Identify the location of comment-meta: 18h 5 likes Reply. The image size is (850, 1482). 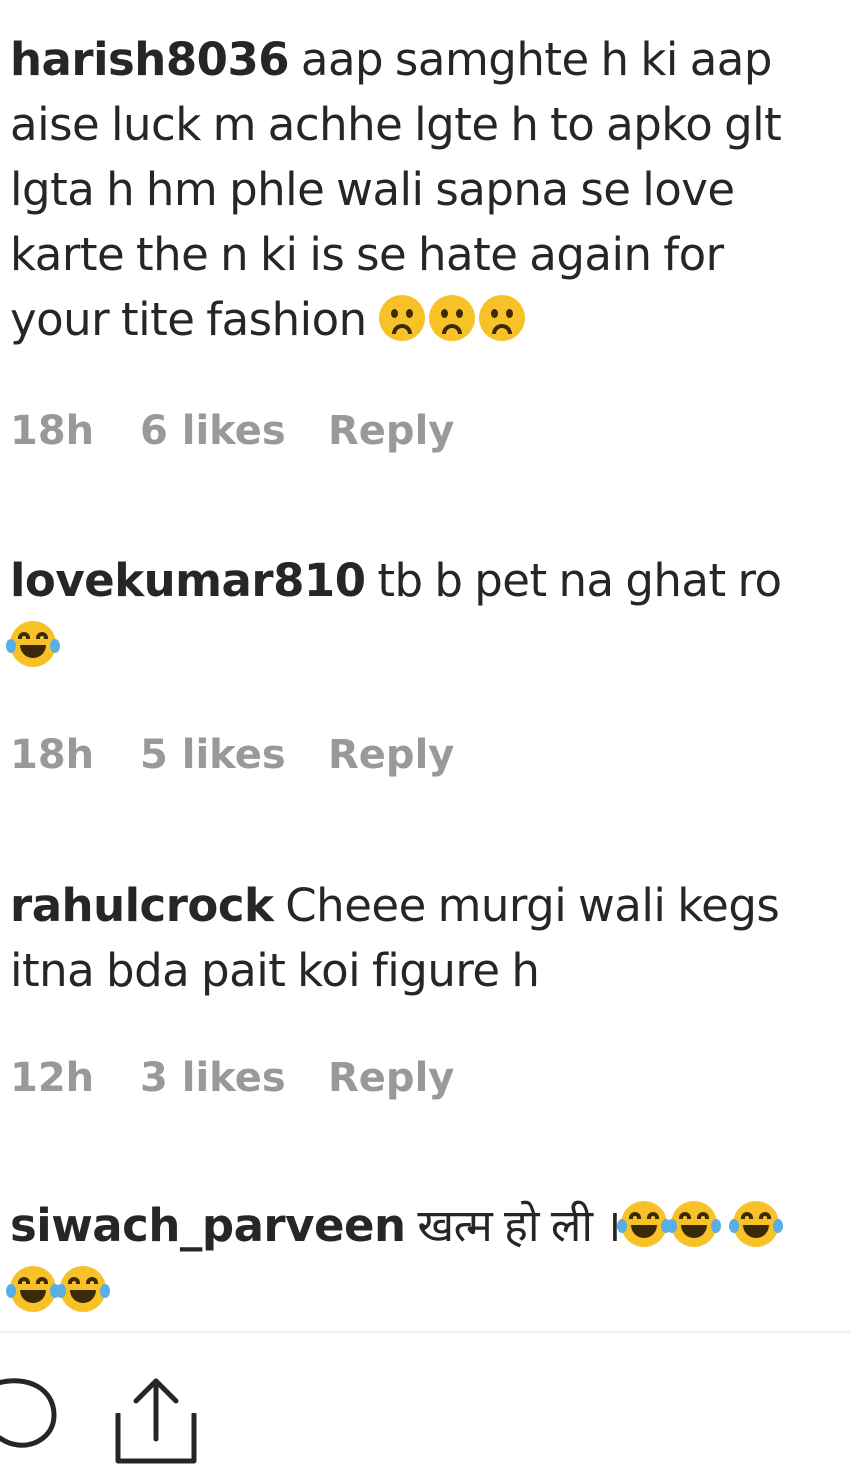
(232, 755).